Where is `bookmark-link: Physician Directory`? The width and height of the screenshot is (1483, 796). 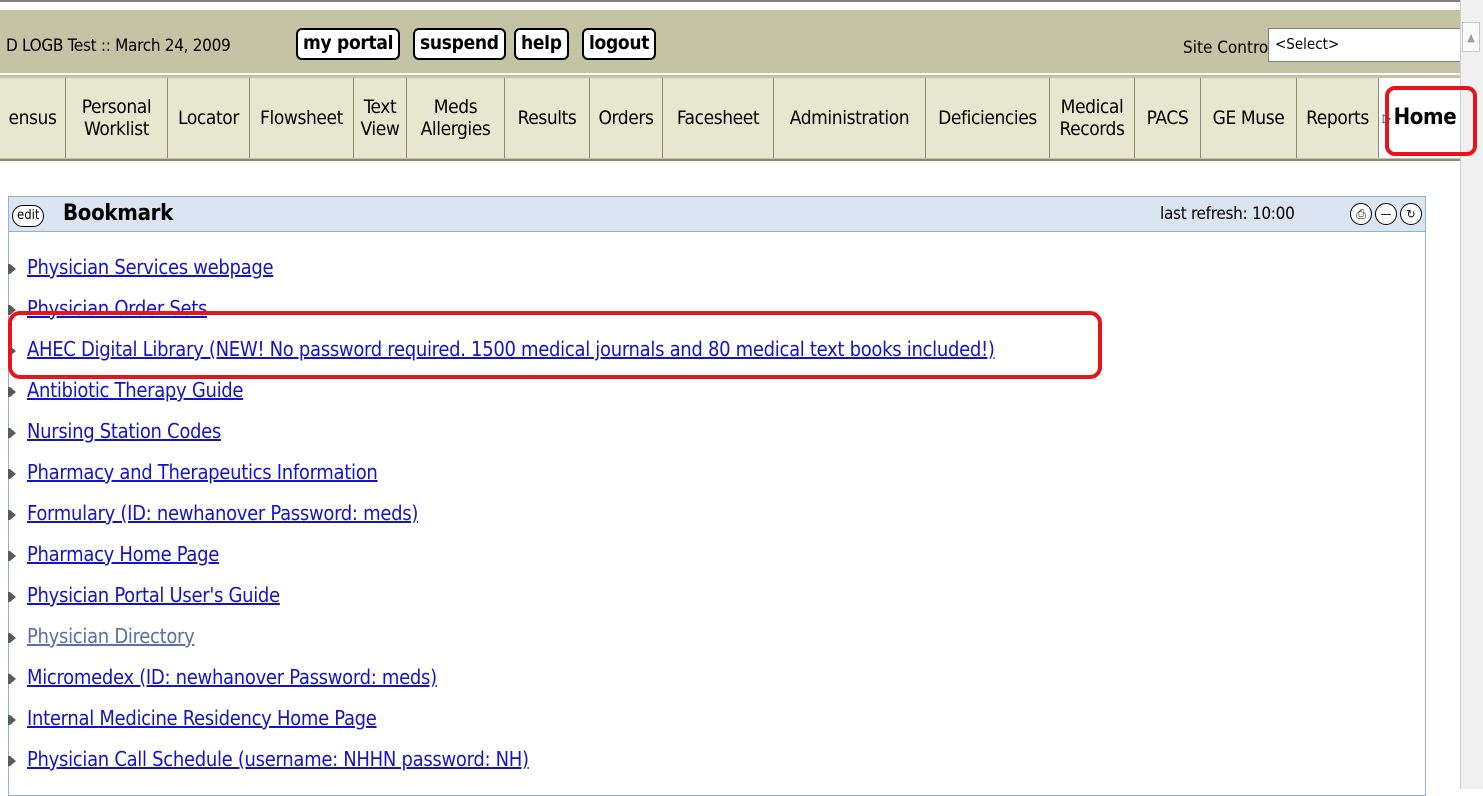
bookmark-link: Physician Directory is located at coordinates (111, 636).